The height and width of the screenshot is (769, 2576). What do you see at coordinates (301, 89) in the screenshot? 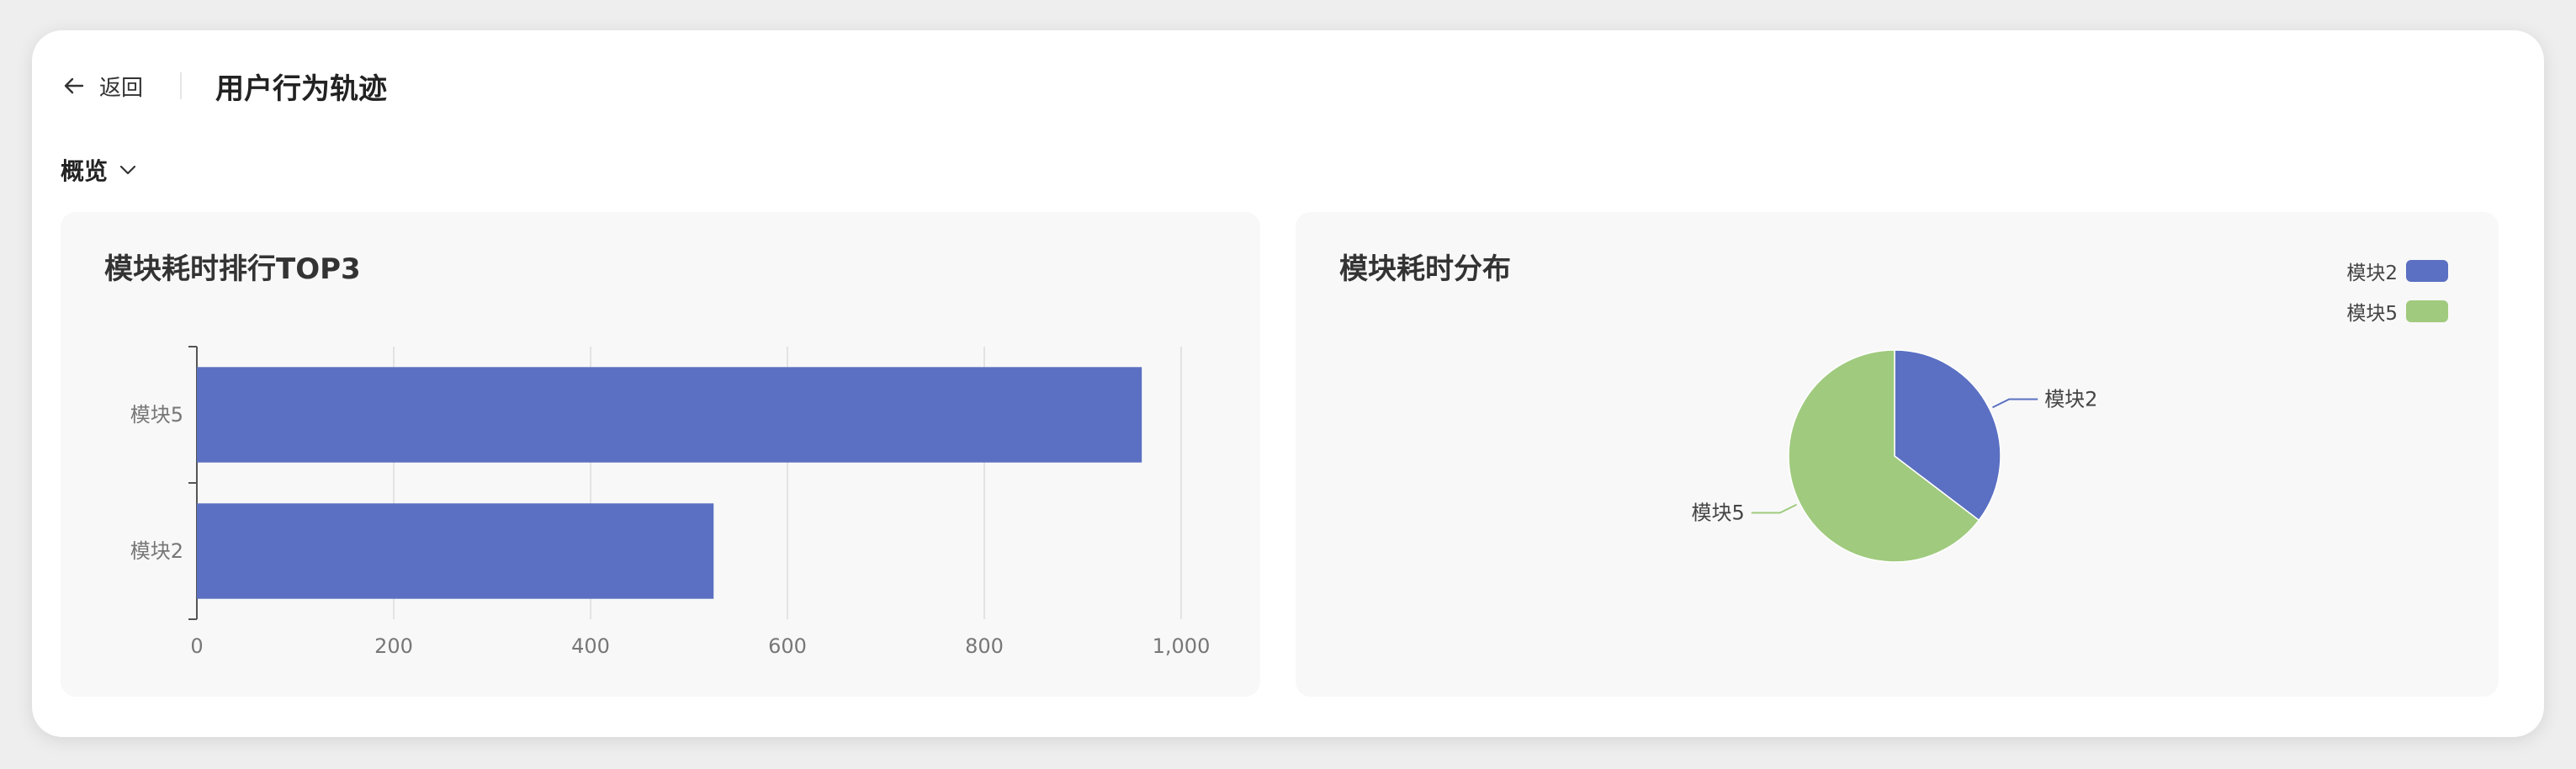
I see `page-title: 用户行为轨迹` at bounding box center [301, 89].